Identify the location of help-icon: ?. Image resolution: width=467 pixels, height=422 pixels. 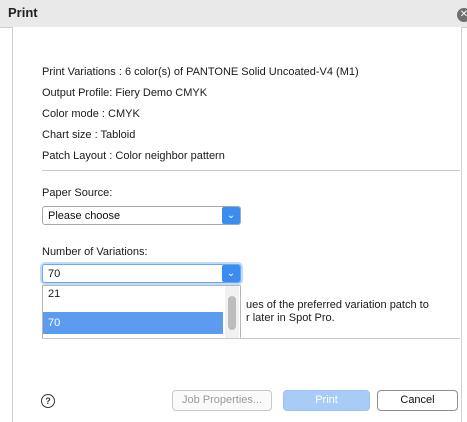
(48, 401).